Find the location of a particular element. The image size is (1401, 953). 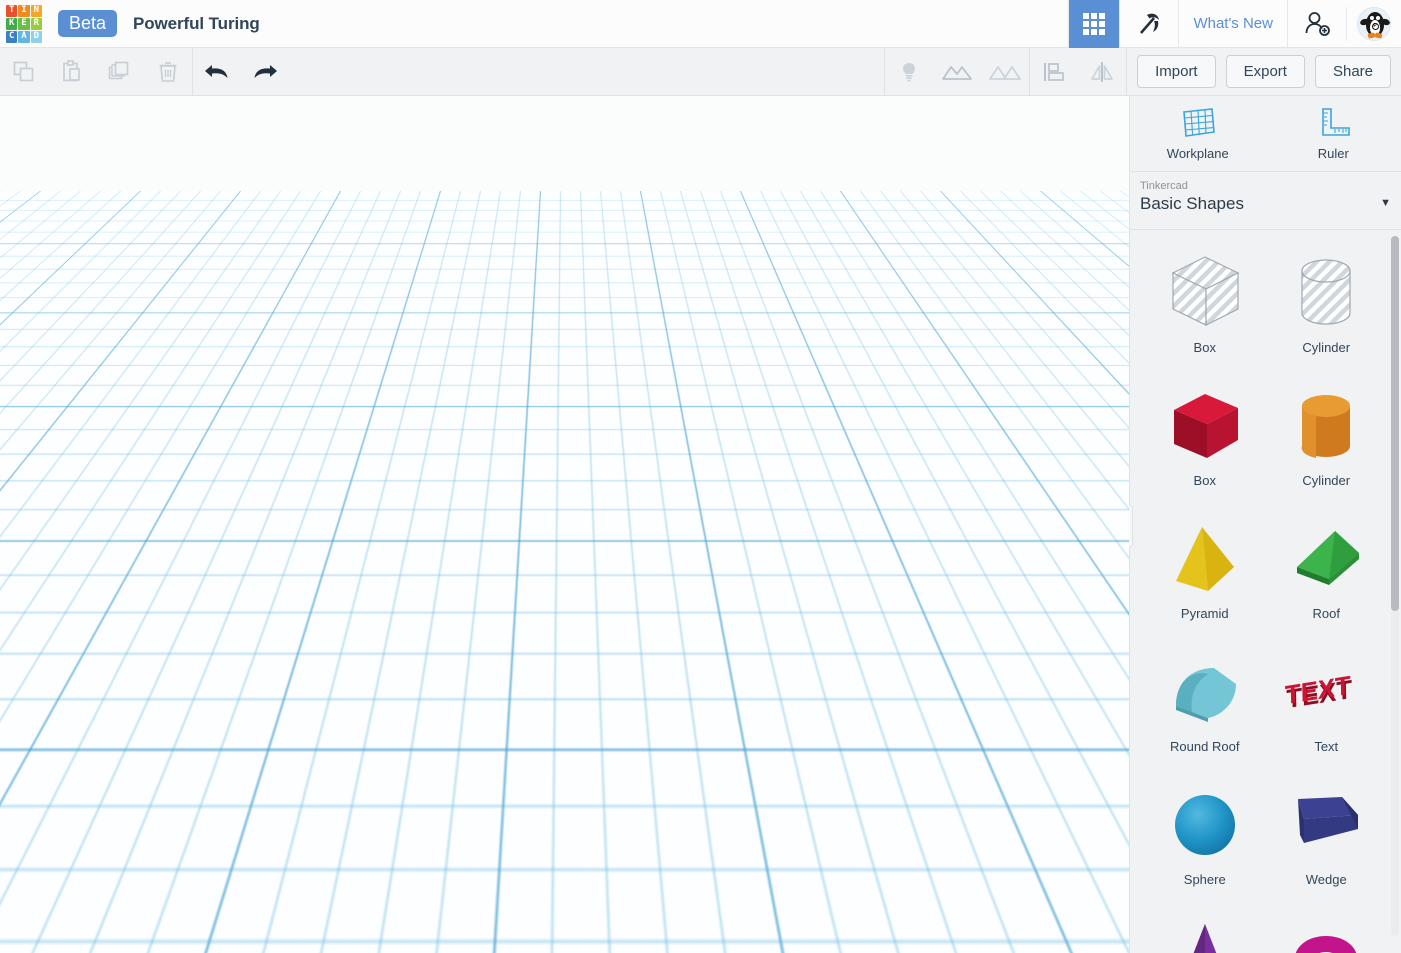

library-name-label: Basic Shapes is located at coordinates (1192, 203).